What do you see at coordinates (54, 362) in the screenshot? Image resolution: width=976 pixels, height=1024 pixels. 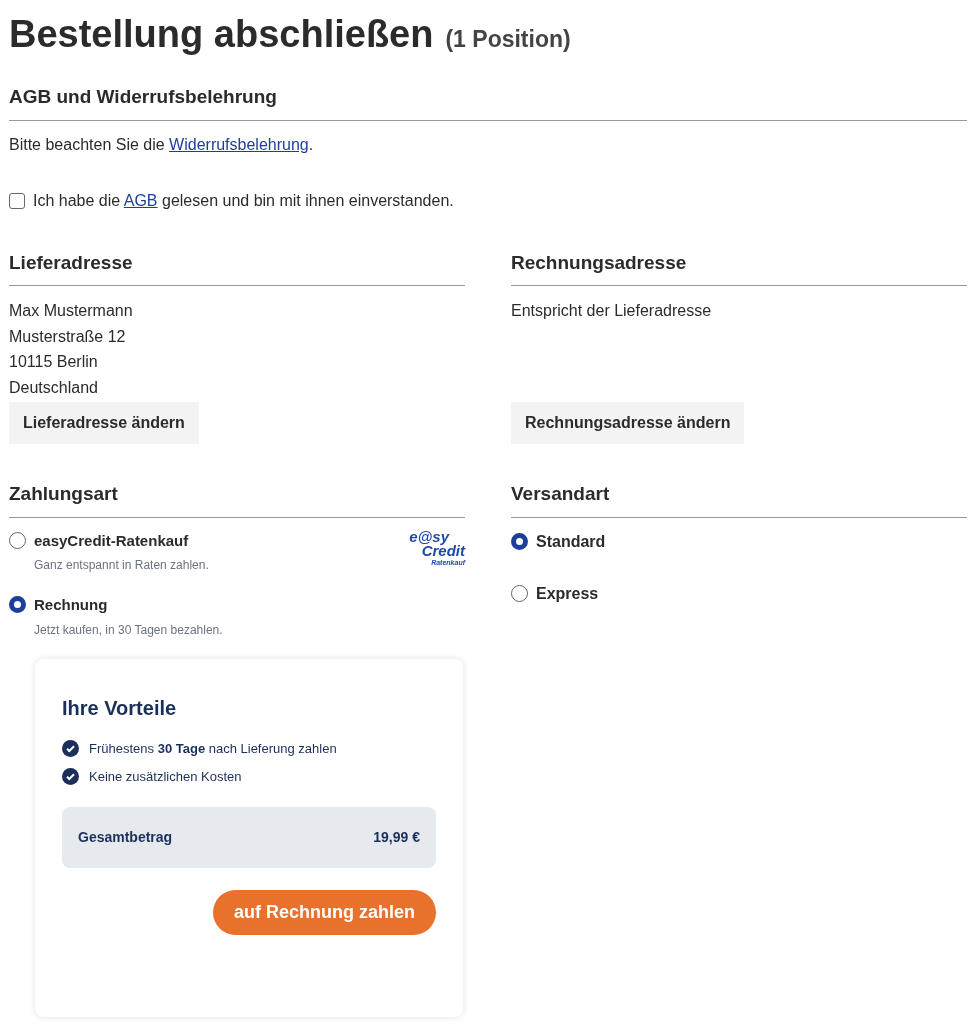 I see `address-line: 10115 Berlin` at bounding box center [54, 362].